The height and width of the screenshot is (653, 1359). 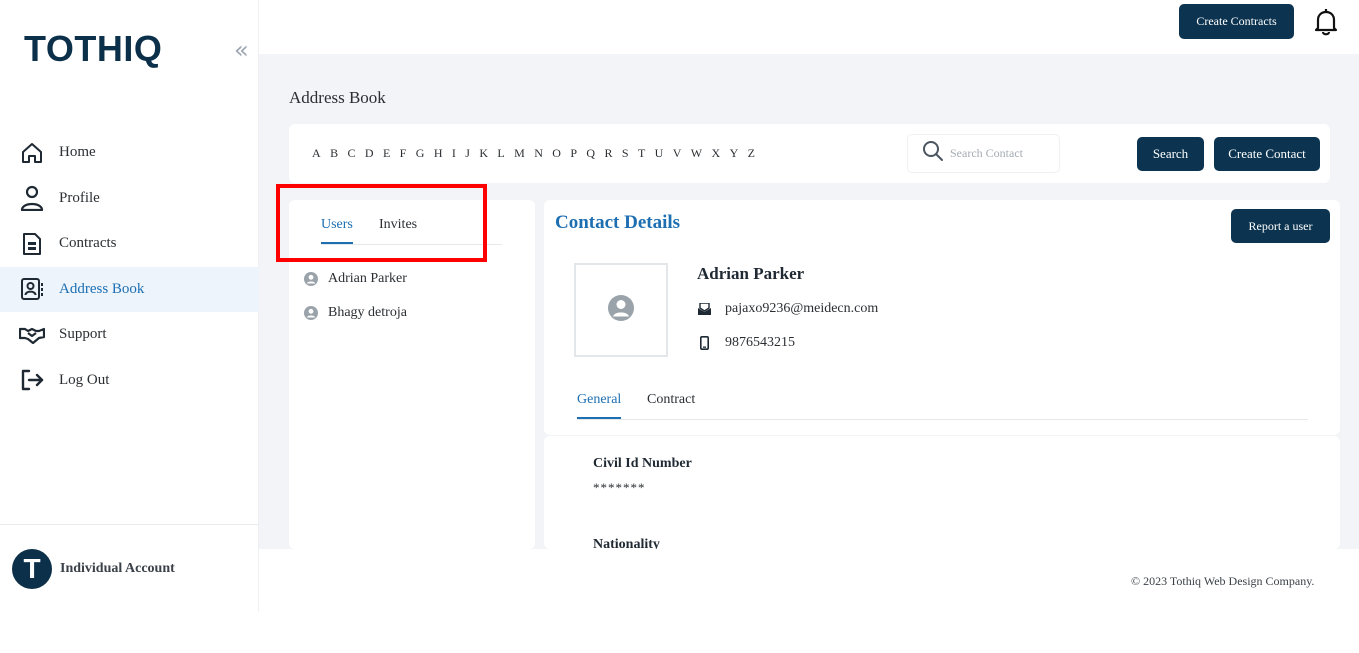 What do you see at coordinates (573, 153) in the screenshot?
I see `letter-p: P` at bounding box center [573, 153].